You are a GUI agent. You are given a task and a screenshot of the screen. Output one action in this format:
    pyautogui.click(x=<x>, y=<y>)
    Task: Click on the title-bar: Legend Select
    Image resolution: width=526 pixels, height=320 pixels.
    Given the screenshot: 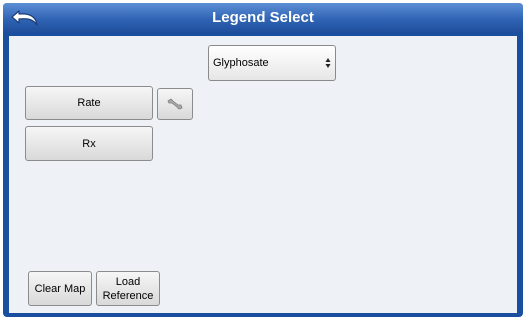 What is the action you would take?
    pyautogui.click(x=263, y=18)
    